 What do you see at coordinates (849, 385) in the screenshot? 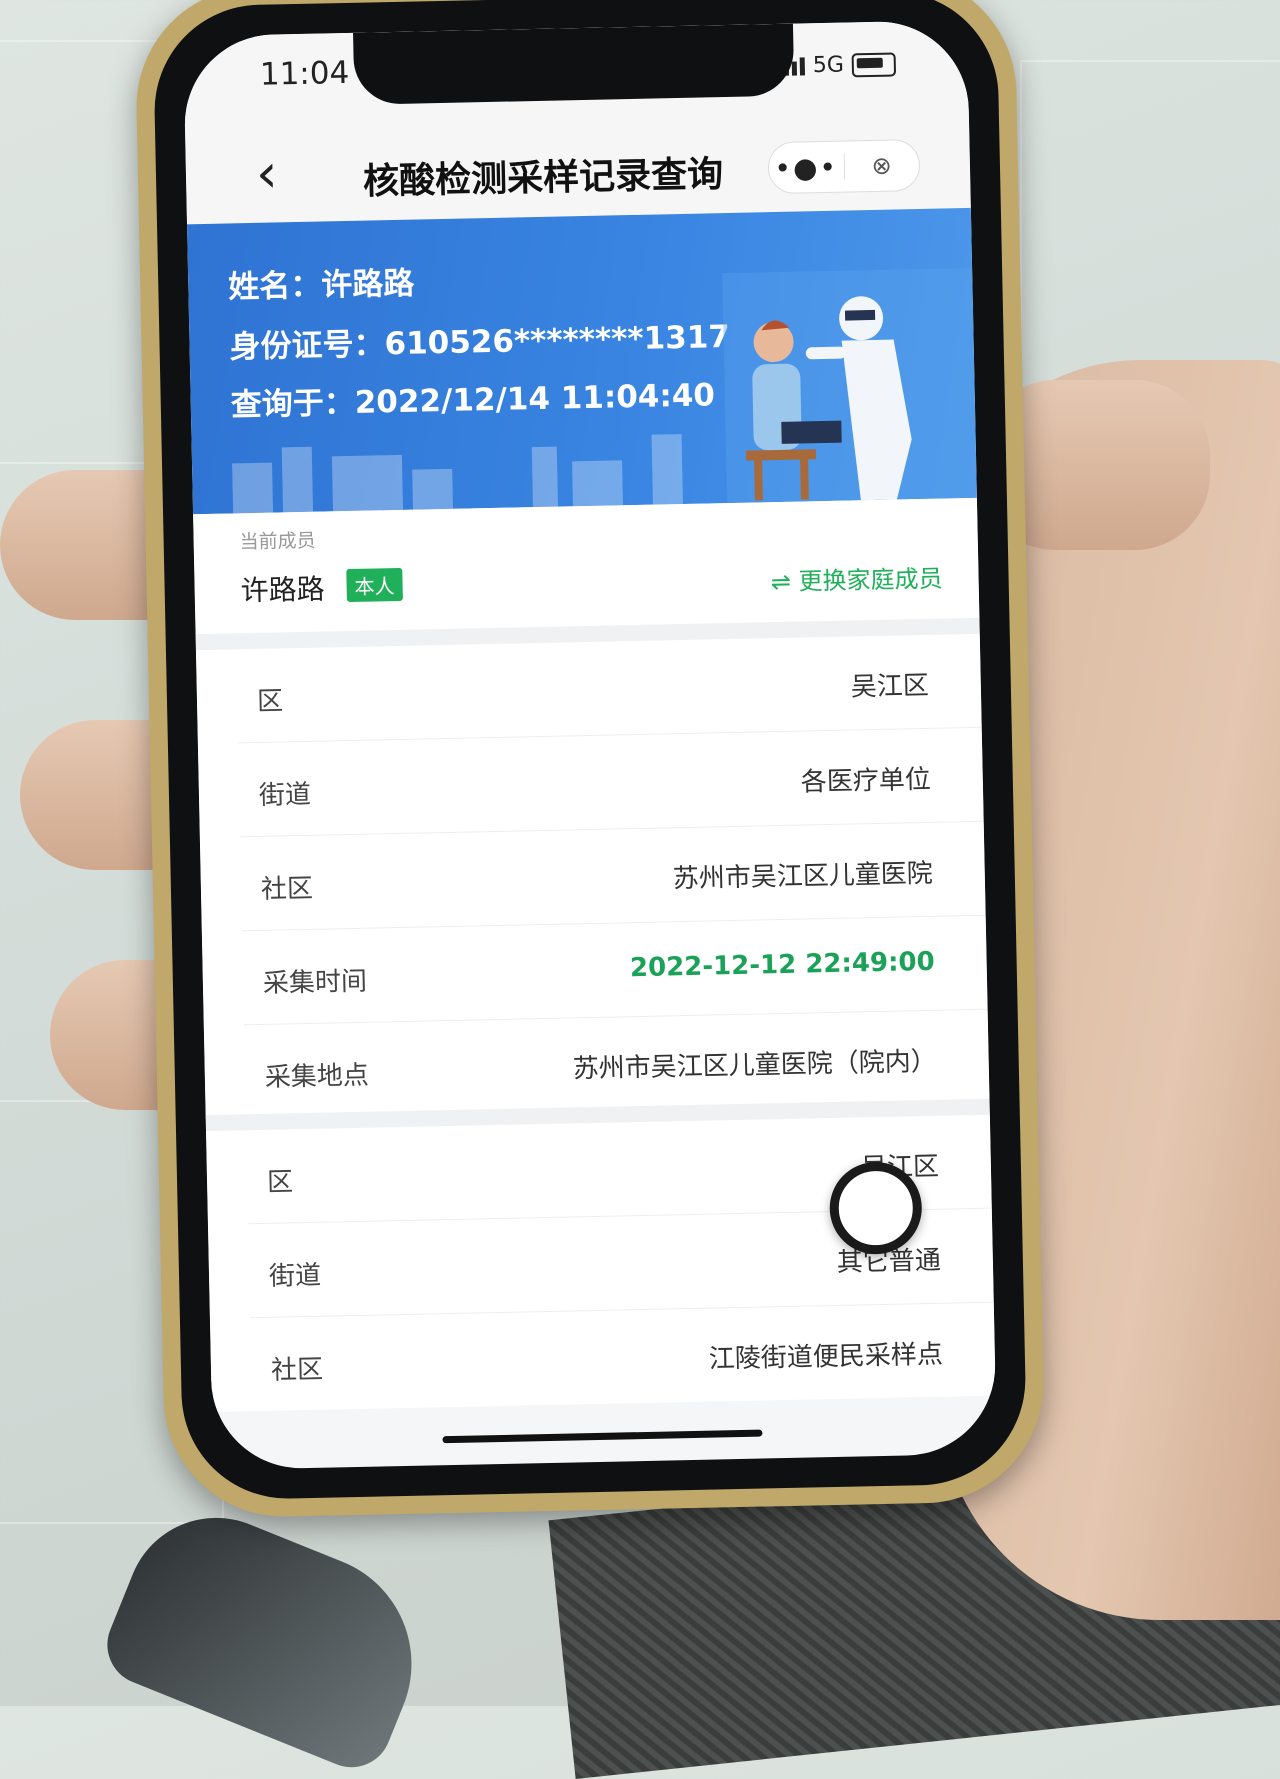
I see `swab-test-illustration` at bounding box center [849, 385].